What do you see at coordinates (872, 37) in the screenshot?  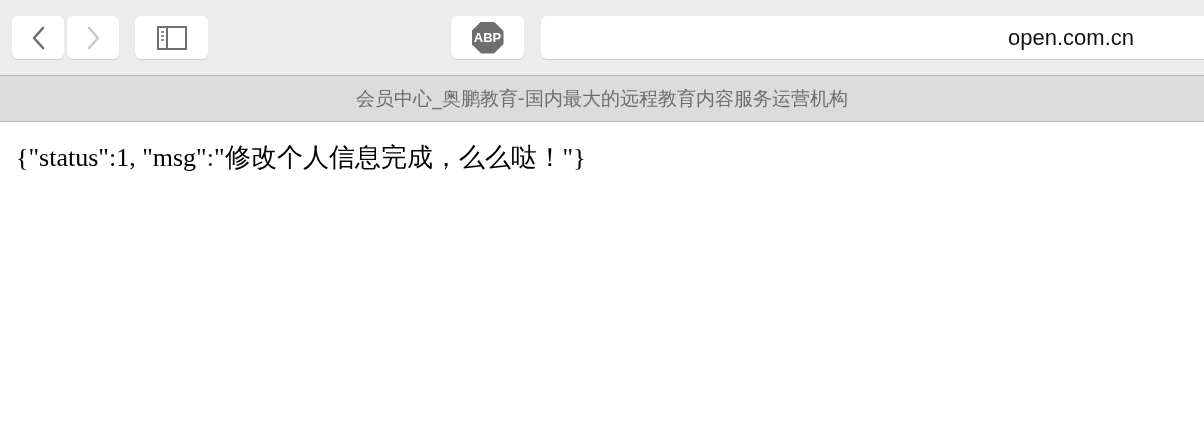 I see `address-field: open.com.cn` at bounding box center [872, 37].